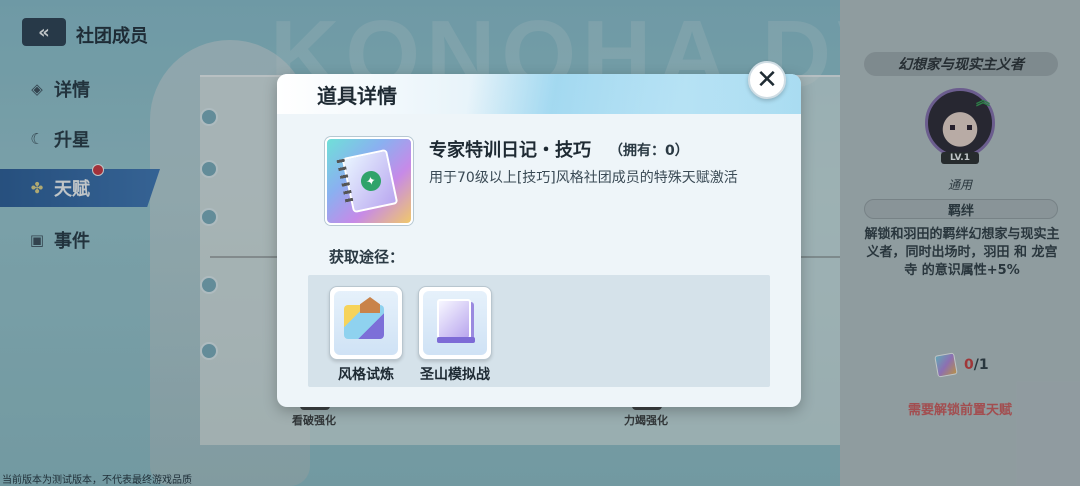 The height and width of the screenshot is (486, 1080). Describe the element at coordinates (649, 151) in the screenshot. I see `item-owned-count: （拥有：0）` at that location.